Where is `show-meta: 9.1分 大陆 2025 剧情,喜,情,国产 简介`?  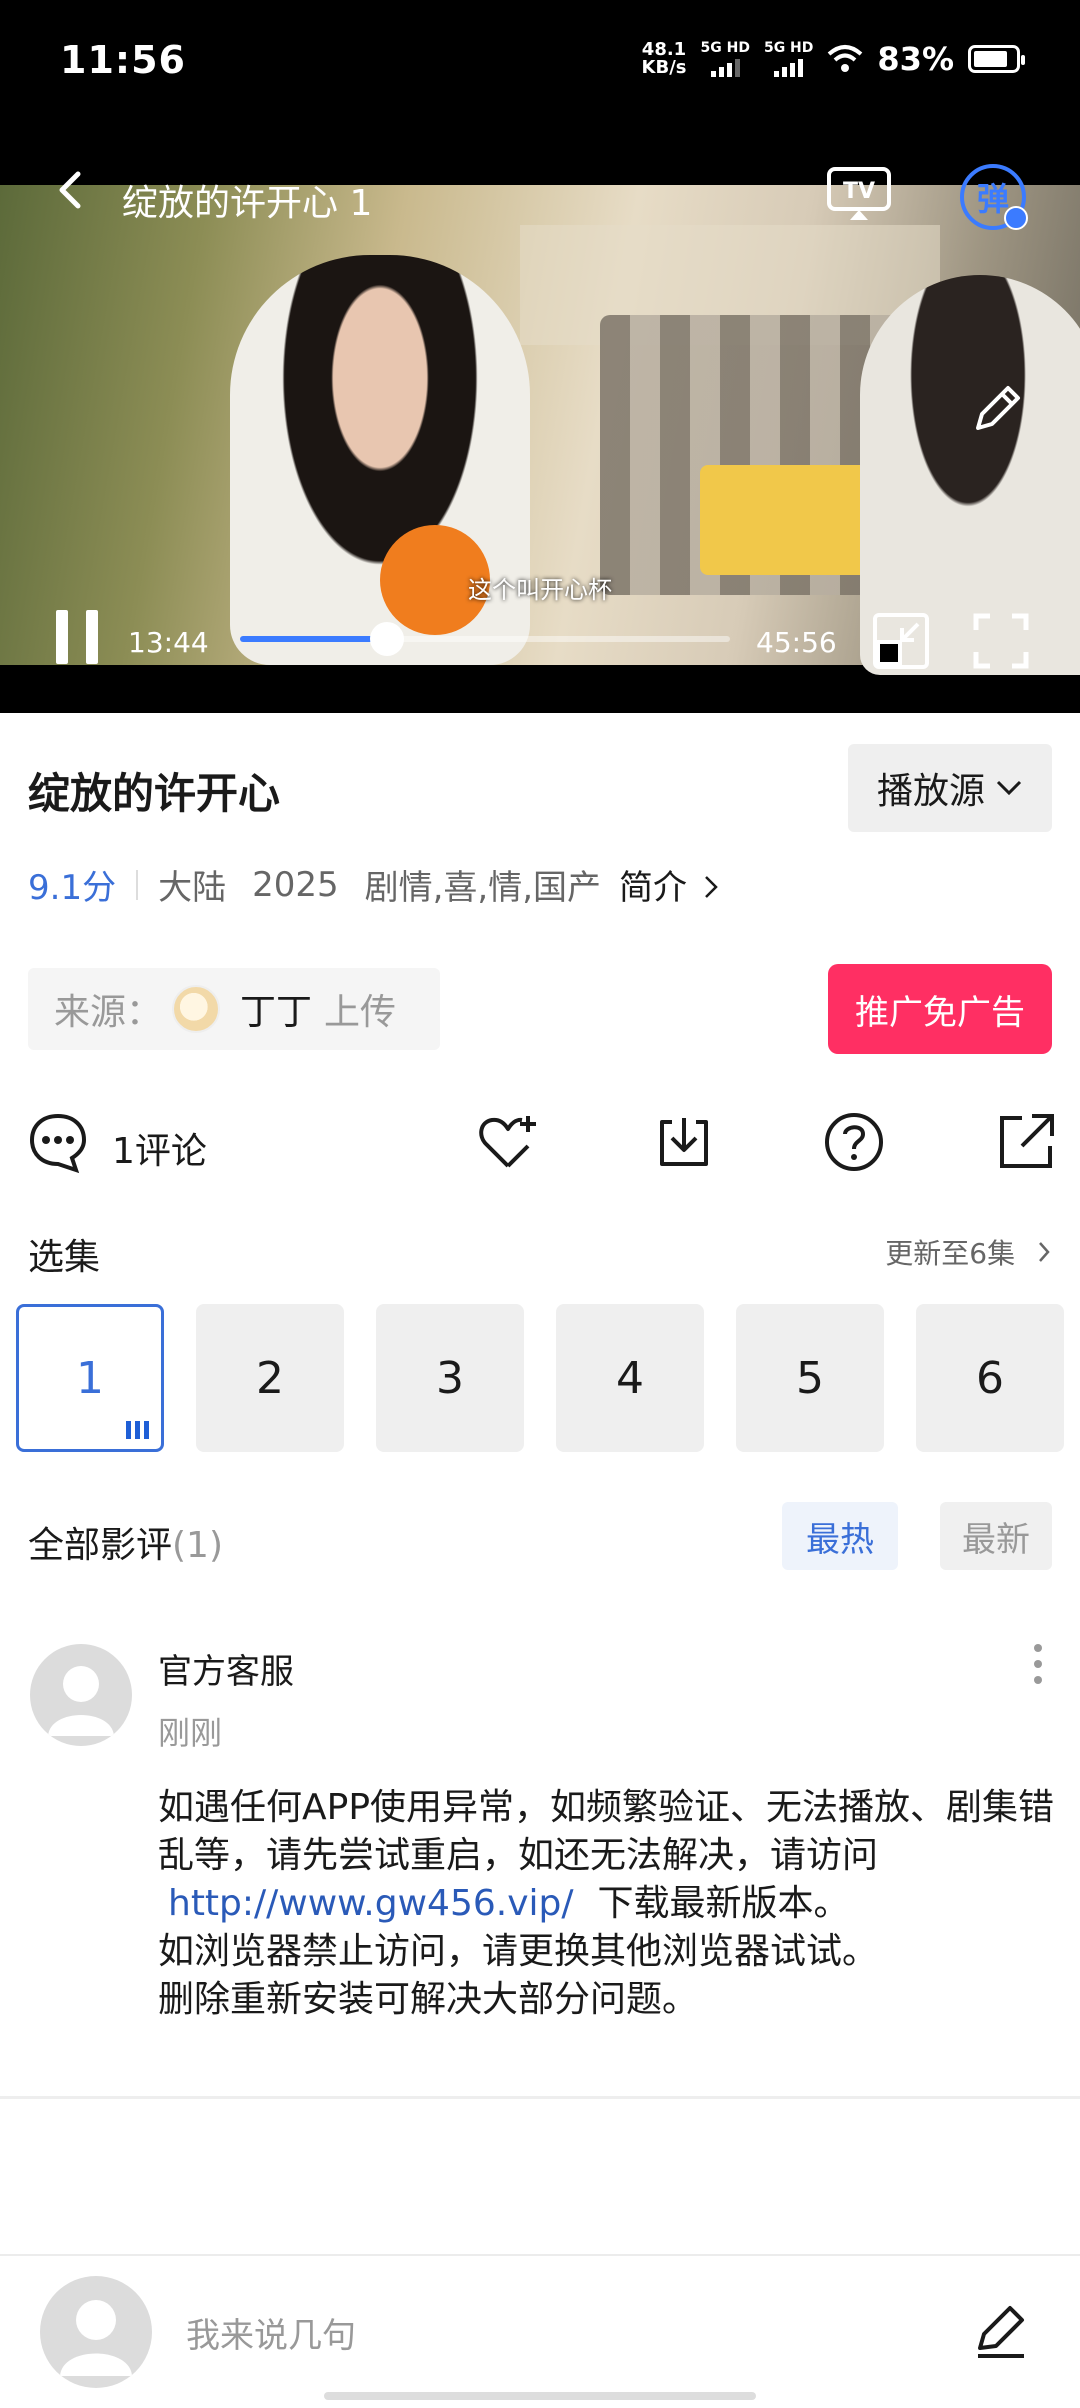 show-meta: 9.1分 大陆 2025 剧情,喜,情,国产 简介 is located at coordinates (373, 884).